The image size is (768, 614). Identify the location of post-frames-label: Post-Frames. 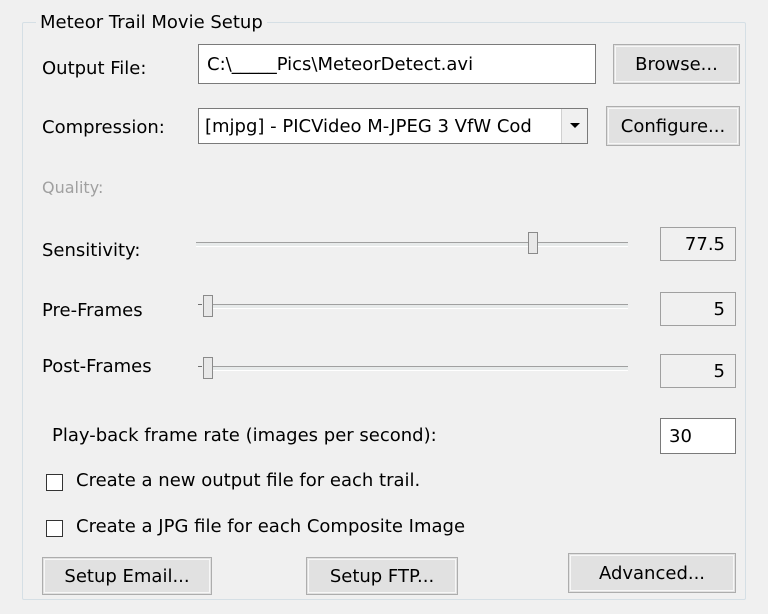
(97, 366).